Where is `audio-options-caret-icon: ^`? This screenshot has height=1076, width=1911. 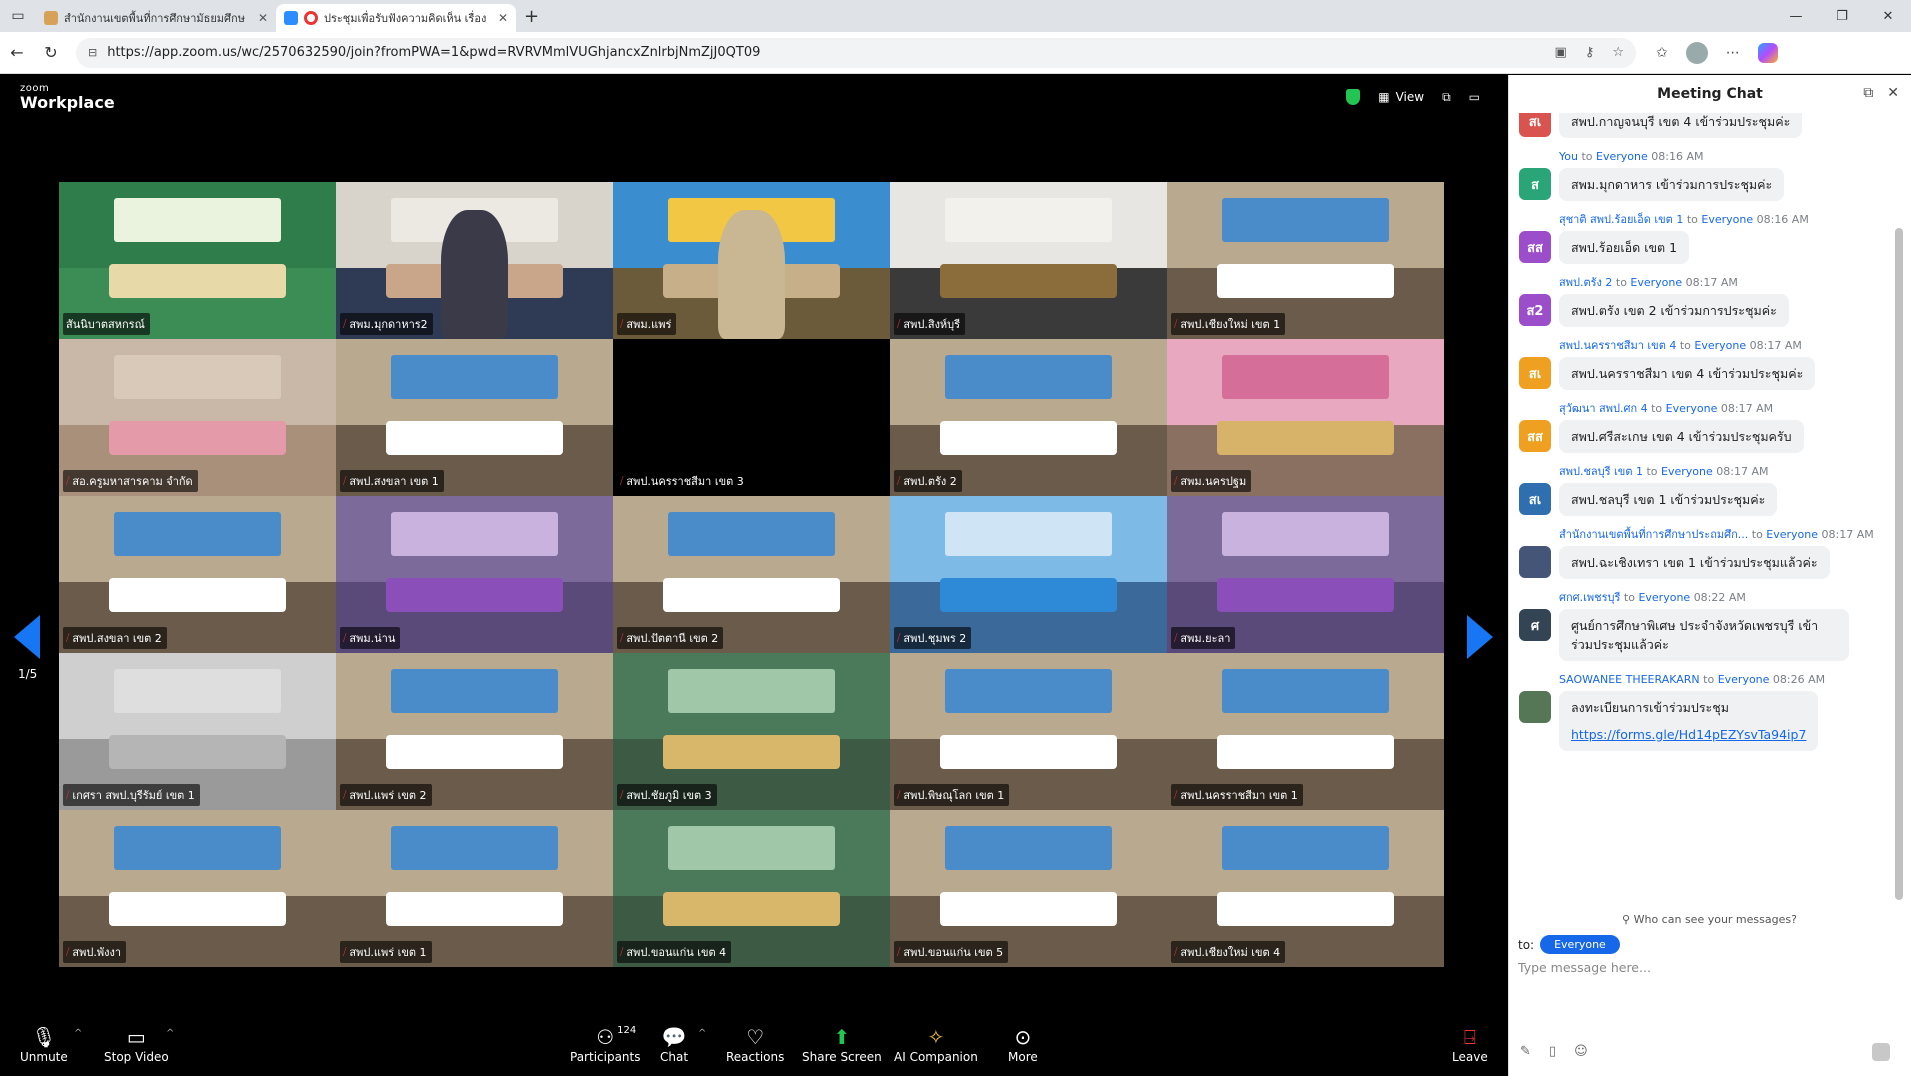
audio-options-caret-icon: ^ is located at coordinates (78, 1033).